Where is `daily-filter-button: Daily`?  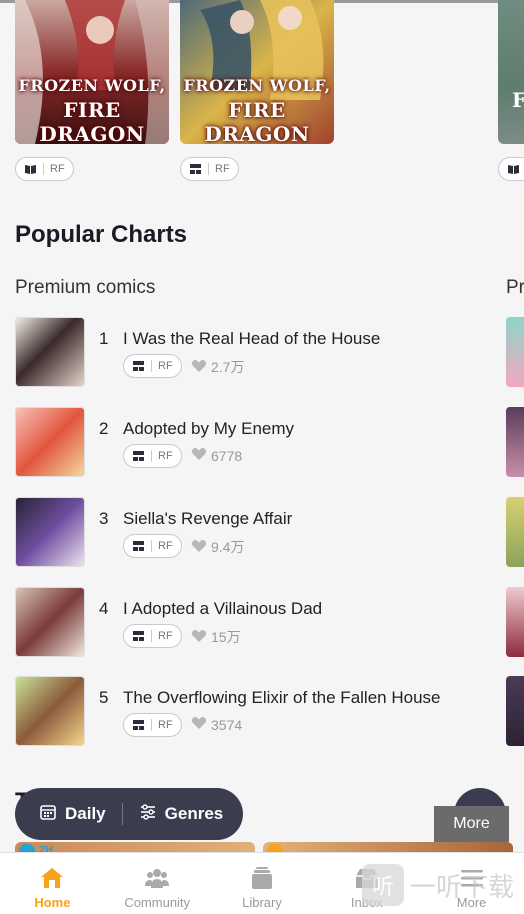 daily-filter-button: Daily is located at coordinates (60, 814).